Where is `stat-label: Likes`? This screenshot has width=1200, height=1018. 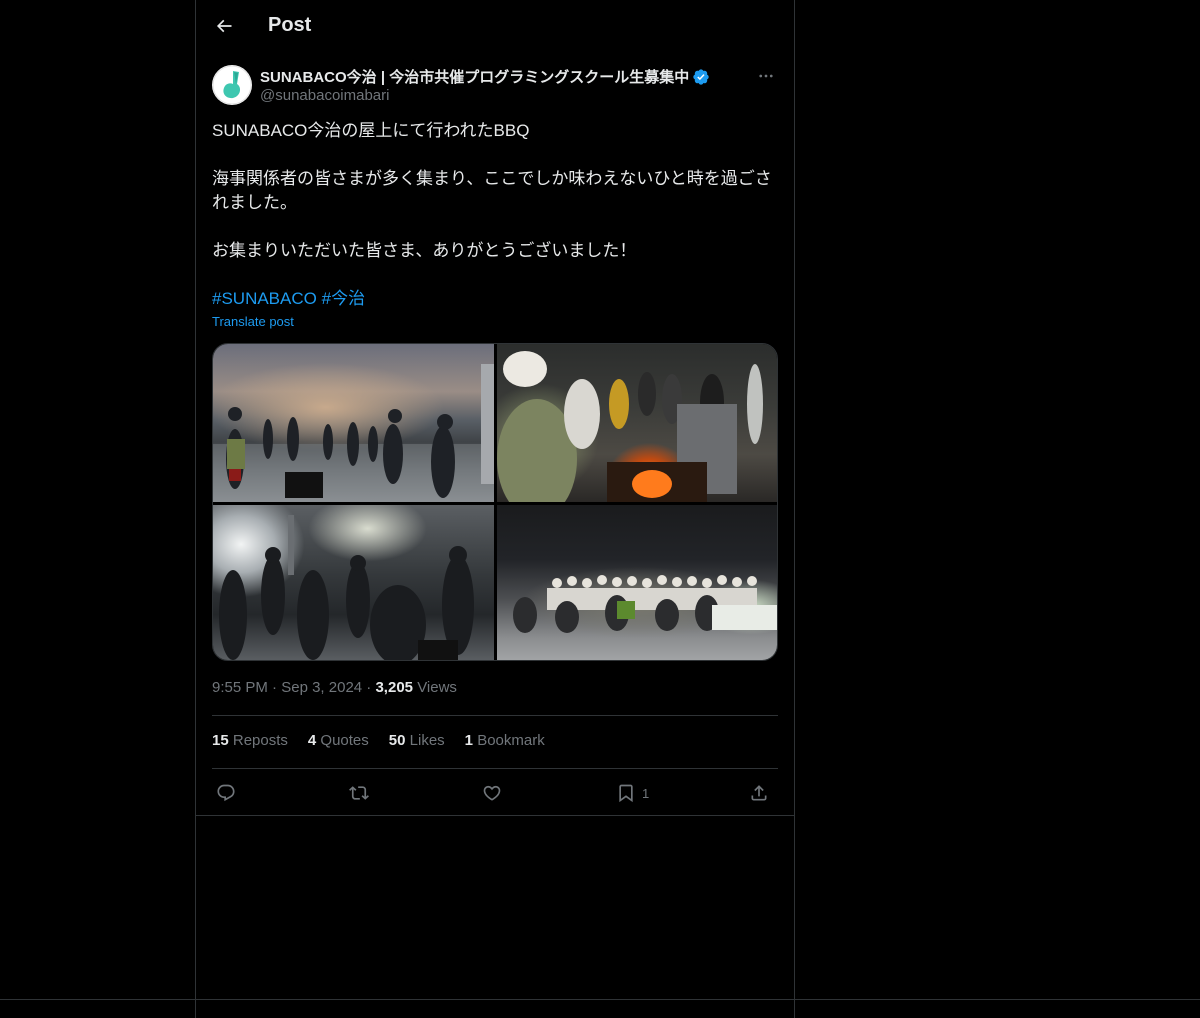 stat-label: Likes is located at coordinates (427, 740).